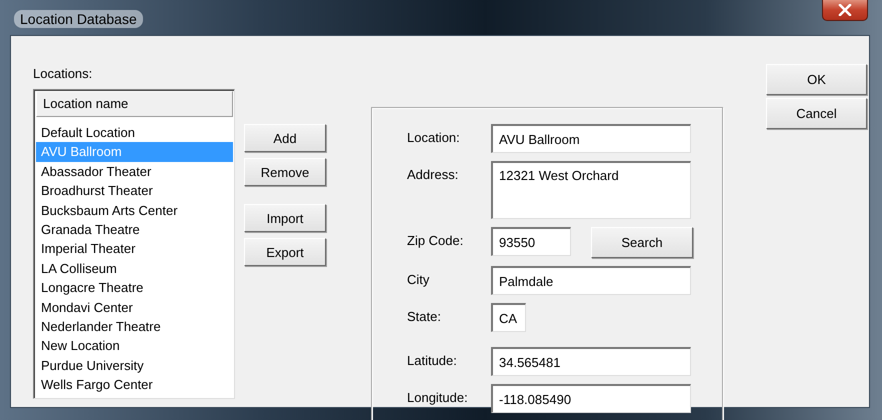  Describe the element at coordinates (134, 308) in the screenshot. I see `list-item: Mondavi Center` at that location.